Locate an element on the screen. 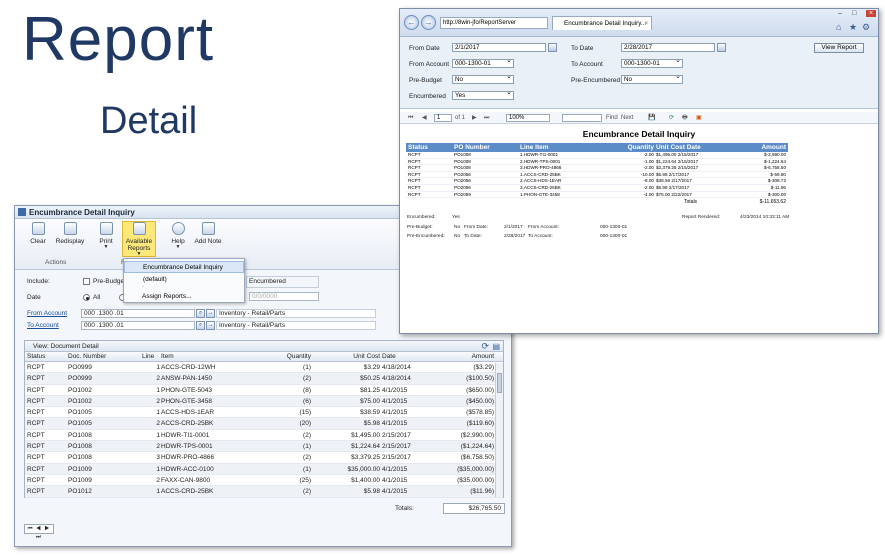 This screenshot has height=555, width=885. data-feed-icon: ▣ is located at coordinates (699, 118).